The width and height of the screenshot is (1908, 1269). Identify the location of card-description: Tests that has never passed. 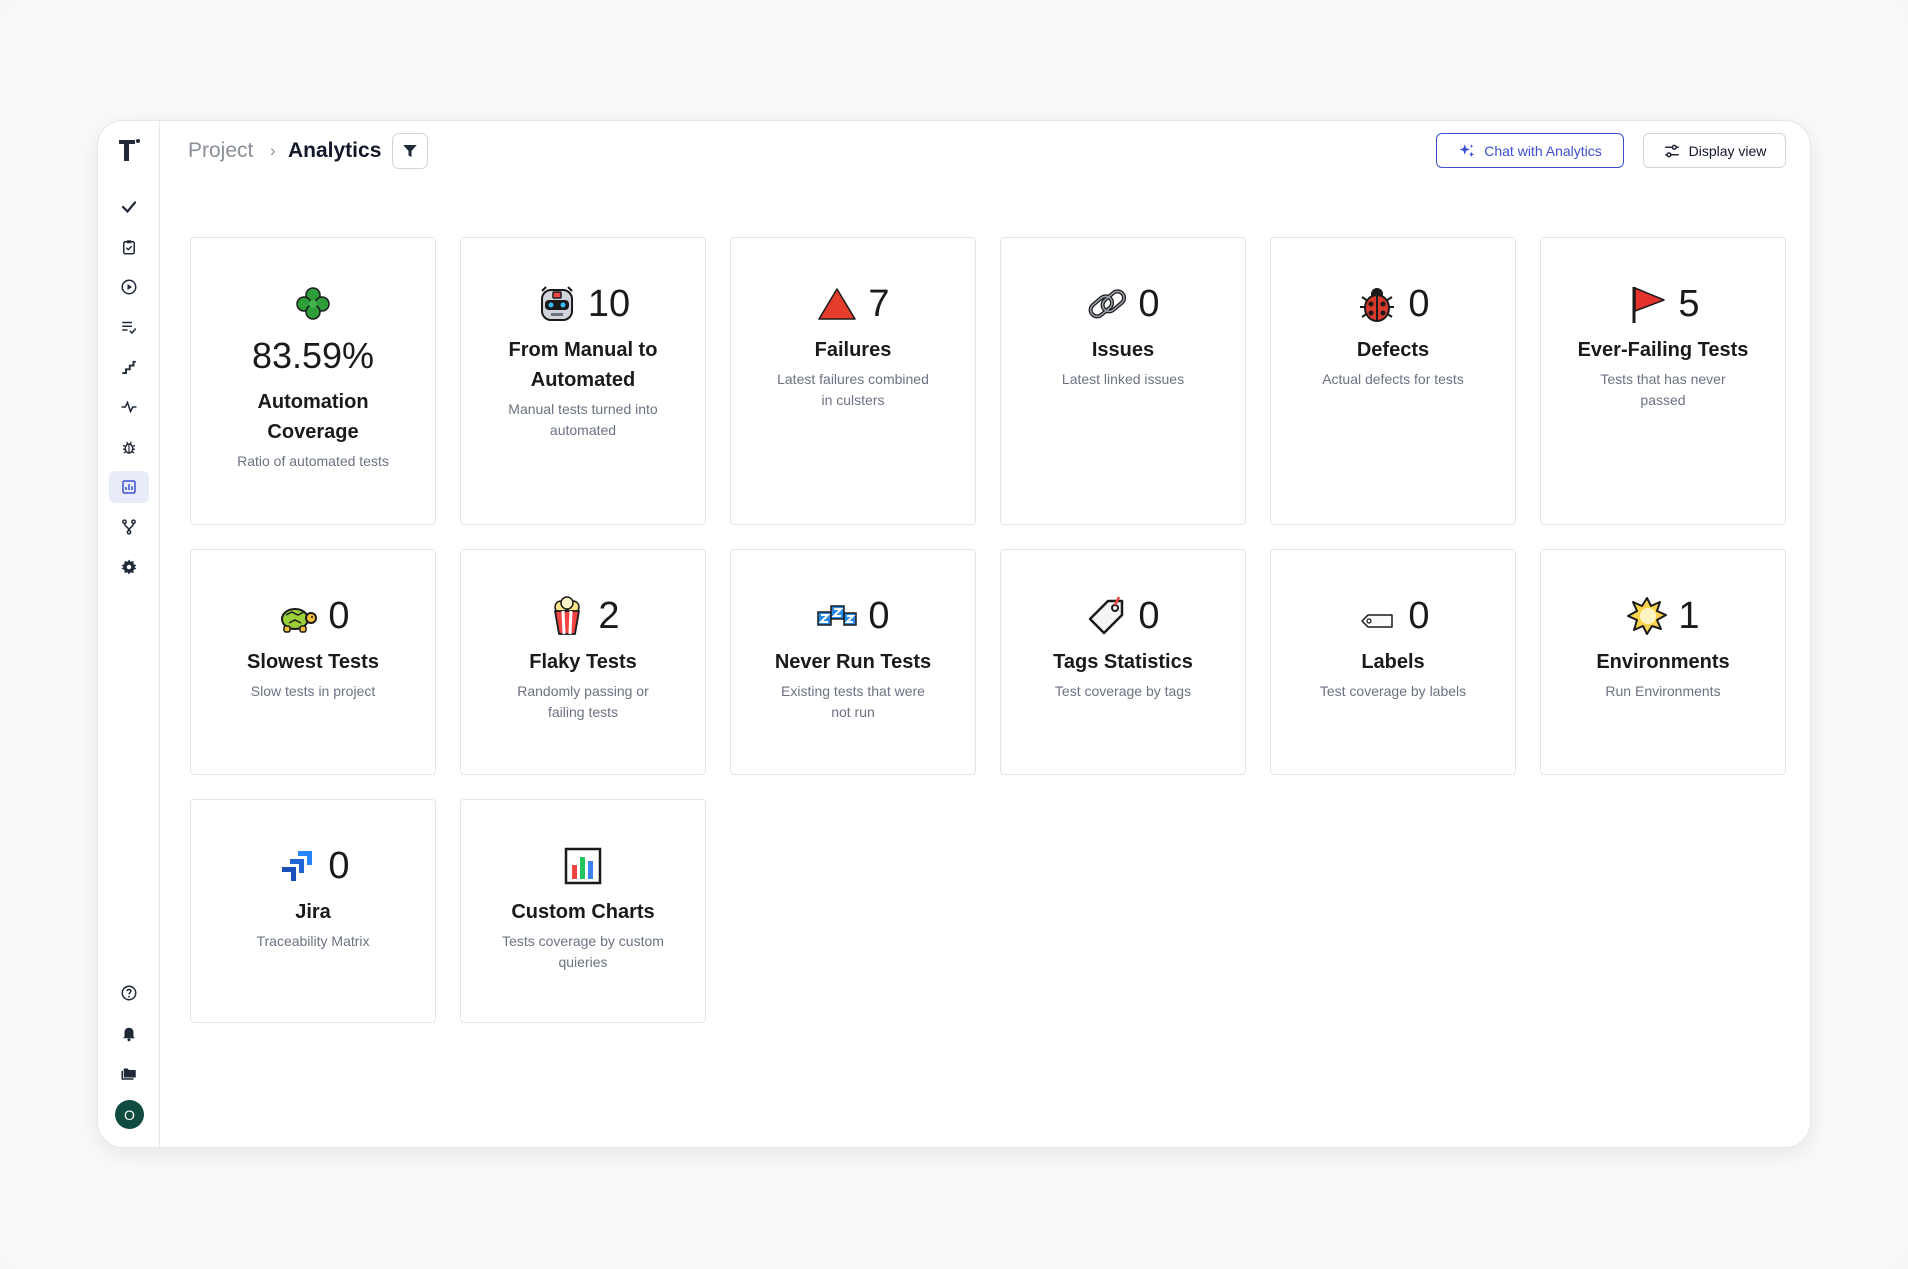
(1663, 389).